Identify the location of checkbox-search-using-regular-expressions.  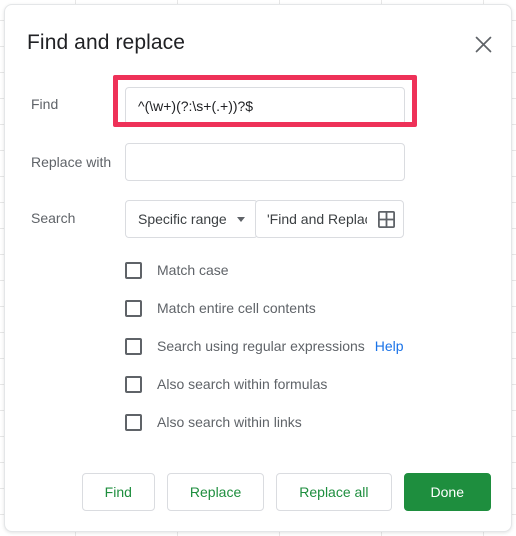
(133, 346).